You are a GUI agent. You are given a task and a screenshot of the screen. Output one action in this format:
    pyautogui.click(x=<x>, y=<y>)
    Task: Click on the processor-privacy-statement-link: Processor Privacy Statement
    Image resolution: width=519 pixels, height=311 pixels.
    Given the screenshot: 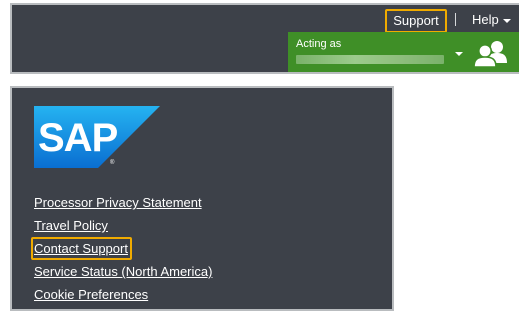 What is the action you would take?
    pyautogui.click(x=118, y=202)
    